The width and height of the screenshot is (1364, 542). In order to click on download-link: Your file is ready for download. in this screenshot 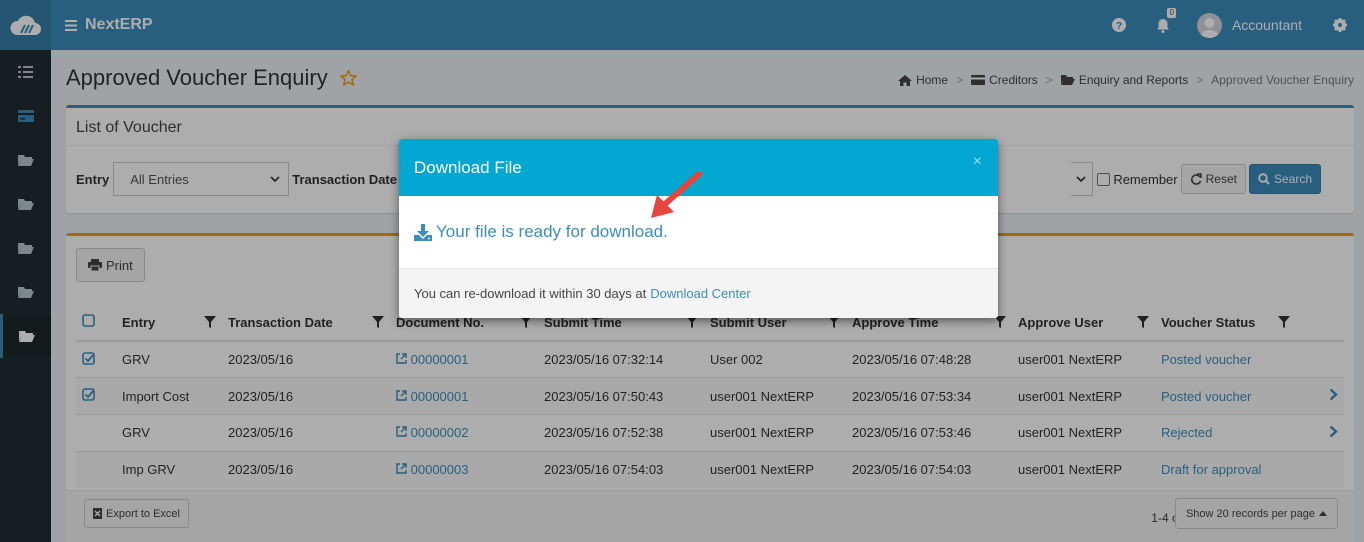, I will do `click(541, 232)`.